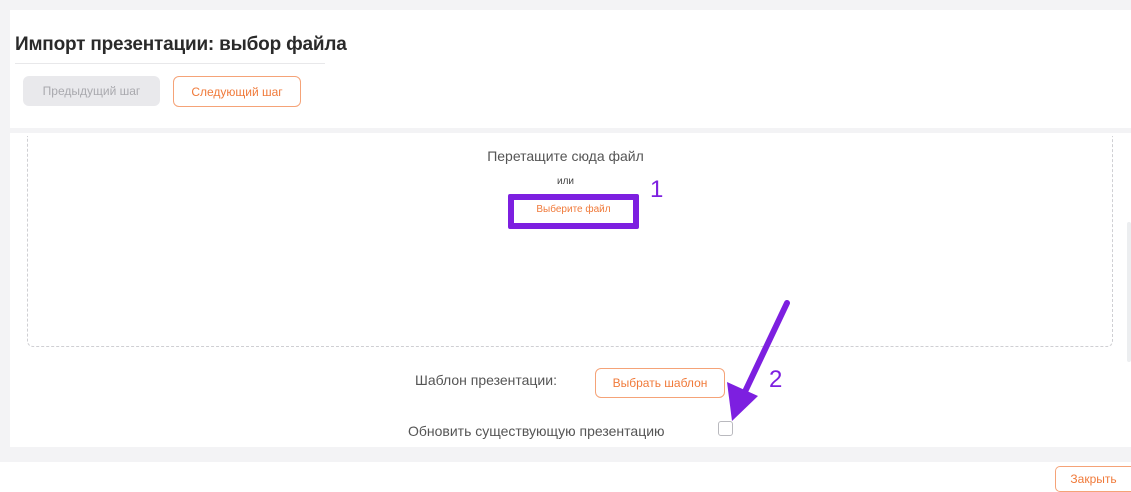 This screenshot has height=492, width=1131. I want to click on choose-file-button: Выберите файл, so click(573, 211).